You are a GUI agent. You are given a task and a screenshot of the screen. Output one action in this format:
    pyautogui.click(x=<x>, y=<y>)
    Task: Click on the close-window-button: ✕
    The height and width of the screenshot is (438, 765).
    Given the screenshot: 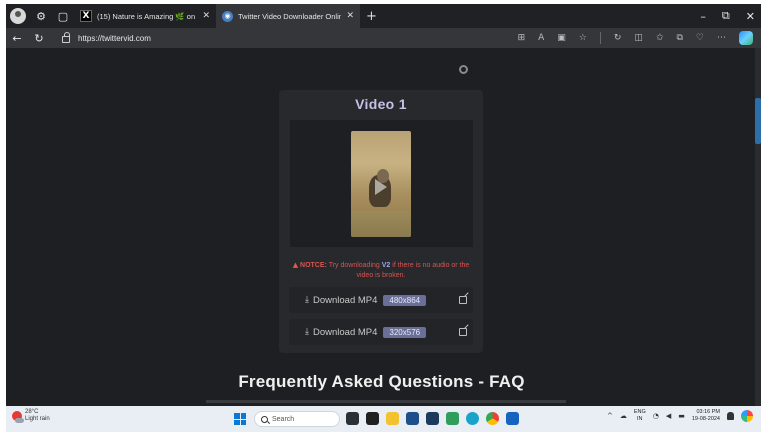 What is the action you would take?
    pyautogui.click(x=750, y=16)
    